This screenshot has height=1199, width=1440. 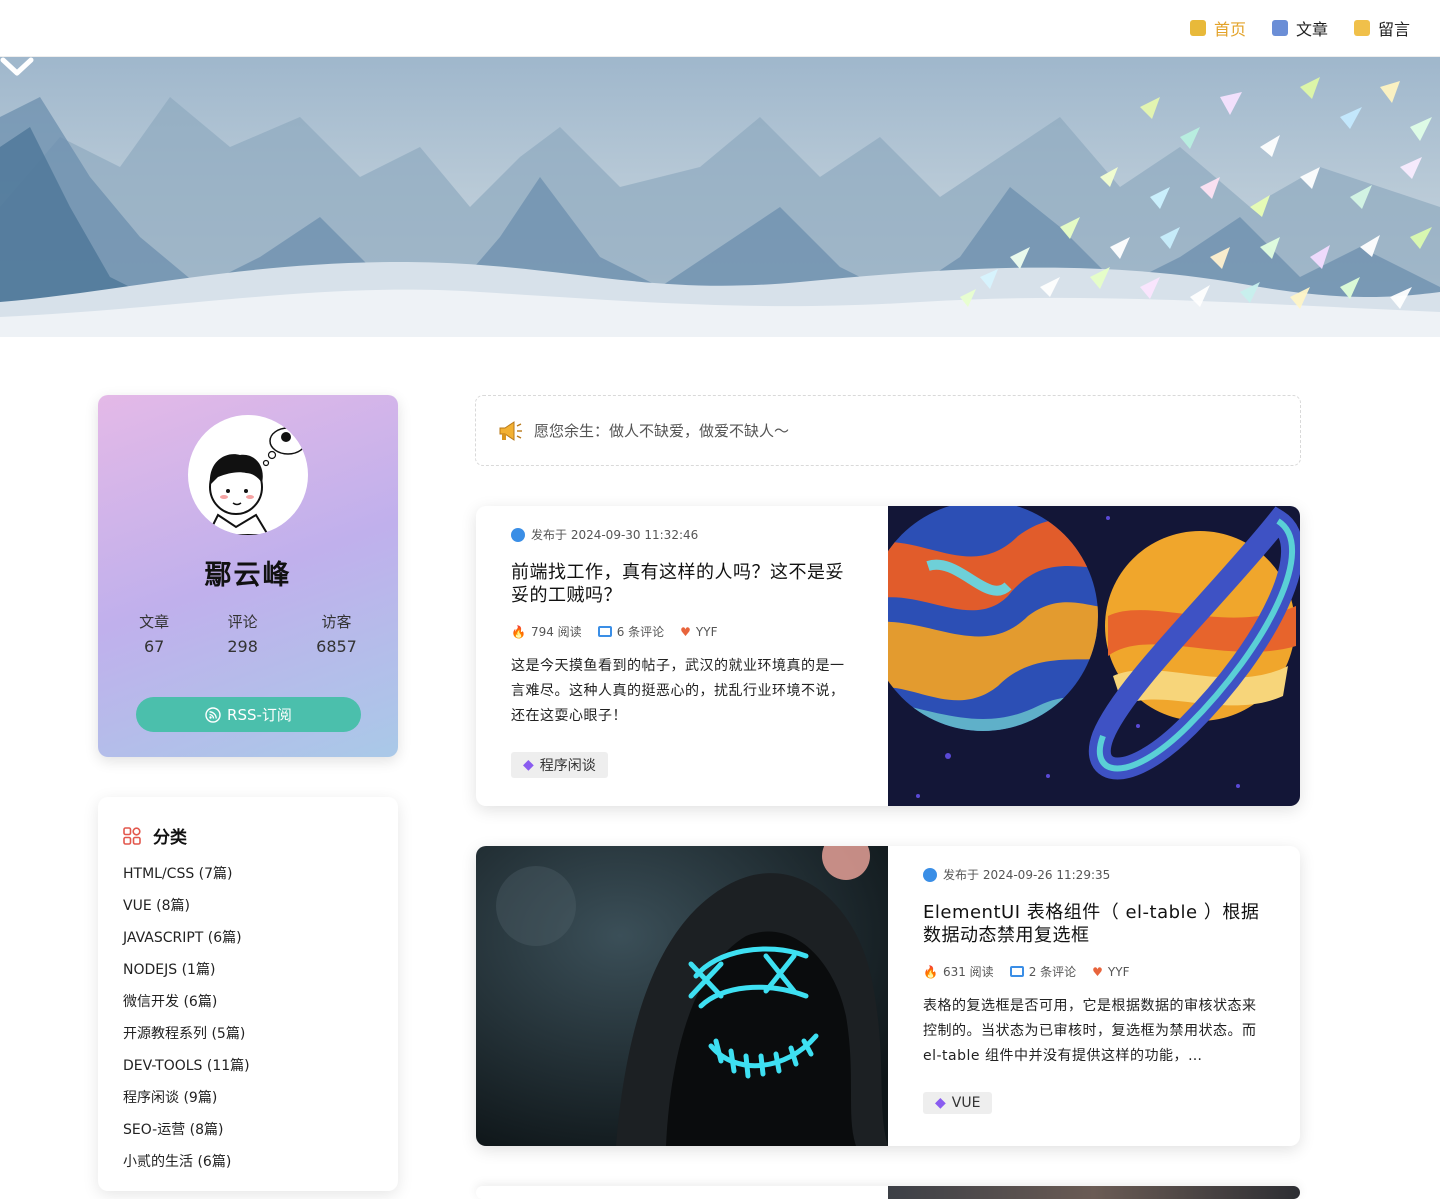 I want to click on nav-item-articles: 文章, so click(x=1299, y=28).